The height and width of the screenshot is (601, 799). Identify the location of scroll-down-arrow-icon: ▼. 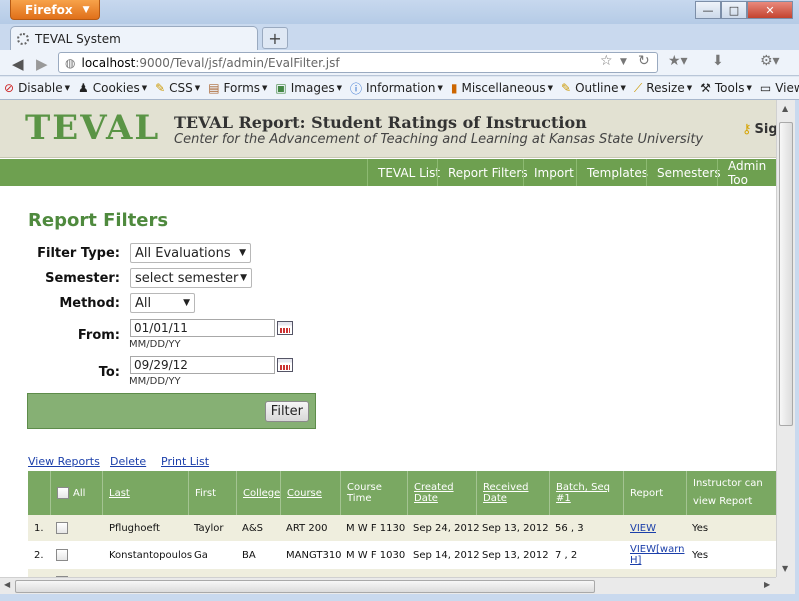
(785, 568).